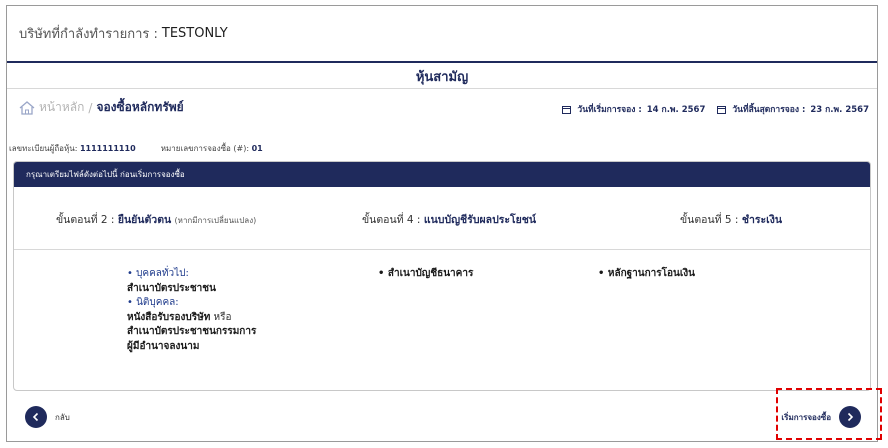 Image resolution: width=888 pixels, height=448 pixels. I want to click on breadcrumb-home-link: หน้าหลัก, so click(61, 107).